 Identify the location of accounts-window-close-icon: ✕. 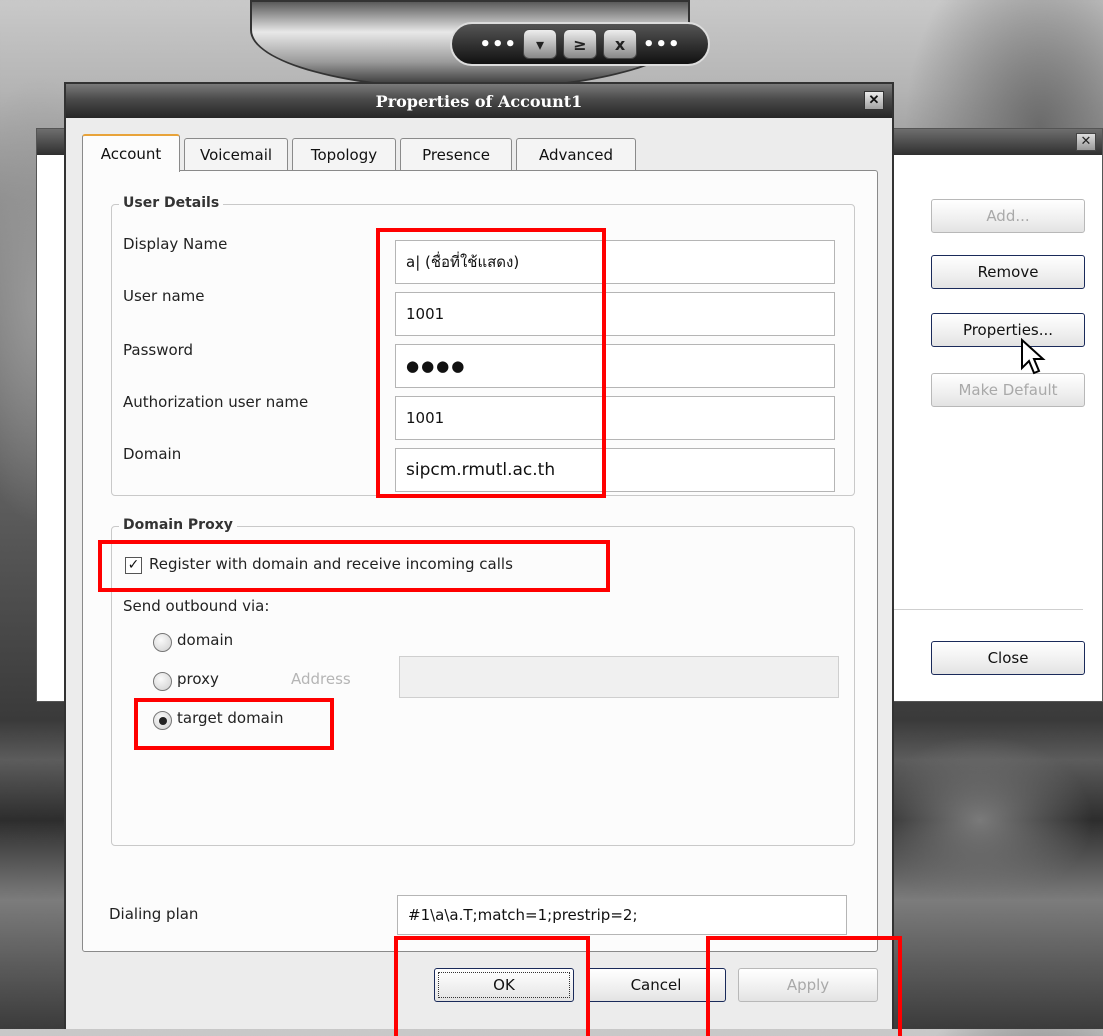
(1086, 142).